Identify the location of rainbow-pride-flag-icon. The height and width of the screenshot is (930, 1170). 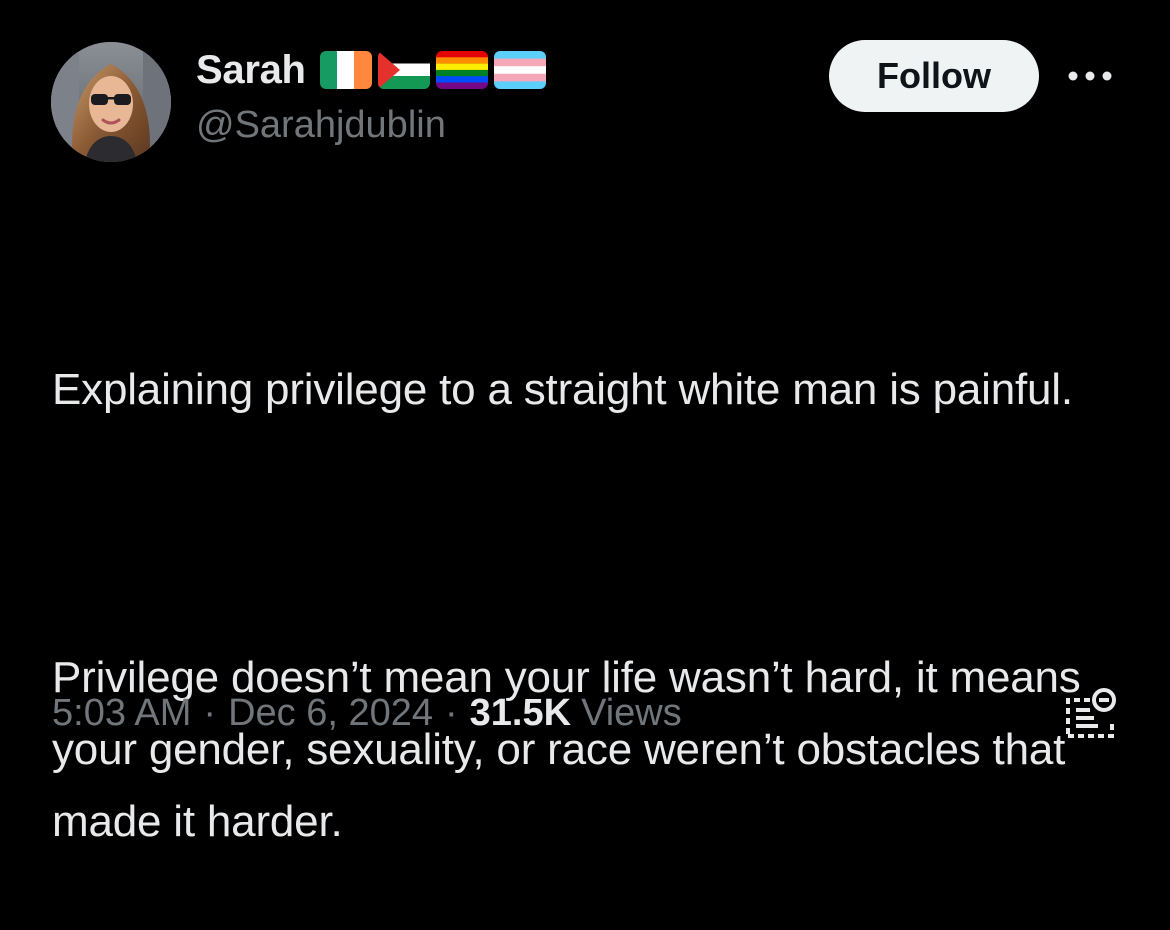
(461, 70).